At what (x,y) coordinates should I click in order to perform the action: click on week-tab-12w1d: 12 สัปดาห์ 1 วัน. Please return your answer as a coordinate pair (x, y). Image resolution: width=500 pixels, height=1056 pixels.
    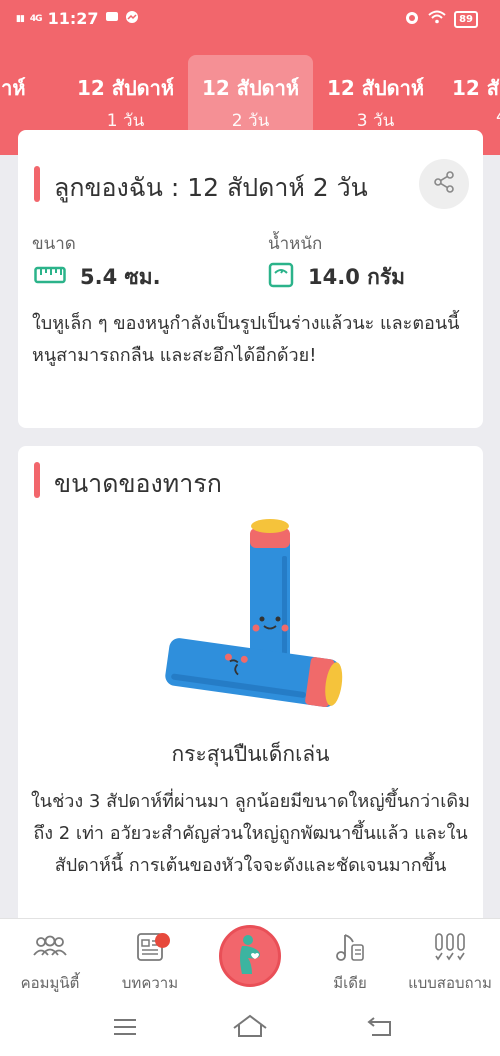
    Looking at the image, I should click on (125, 97).